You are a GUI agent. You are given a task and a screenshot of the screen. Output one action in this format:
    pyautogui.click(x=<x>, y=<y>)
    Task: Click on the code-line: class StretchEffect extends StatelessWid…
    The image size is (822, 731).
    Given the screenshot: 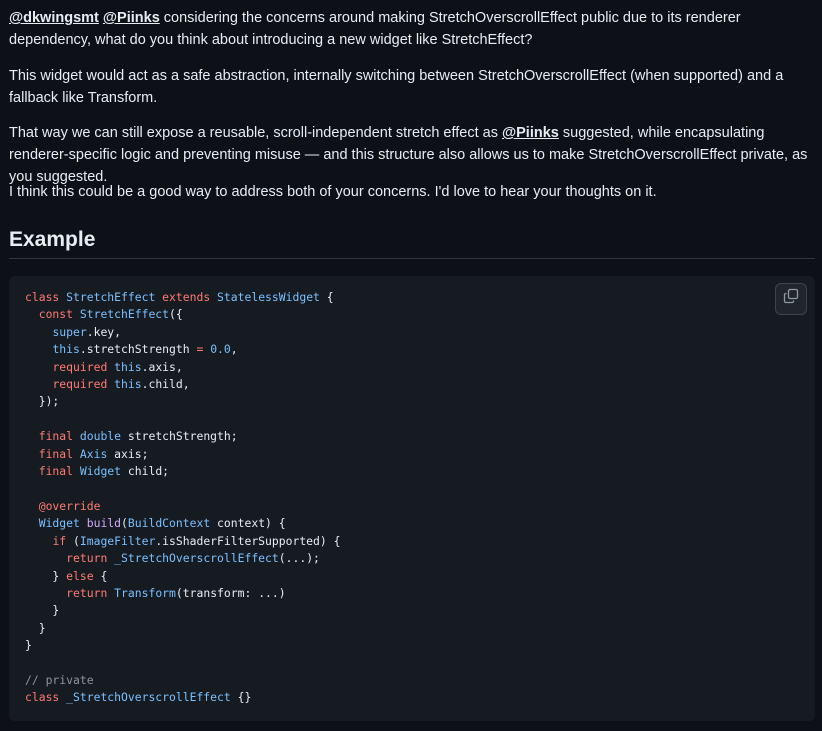 What is the action you would take?
    pyautogui.click(x=179, y=297)
    